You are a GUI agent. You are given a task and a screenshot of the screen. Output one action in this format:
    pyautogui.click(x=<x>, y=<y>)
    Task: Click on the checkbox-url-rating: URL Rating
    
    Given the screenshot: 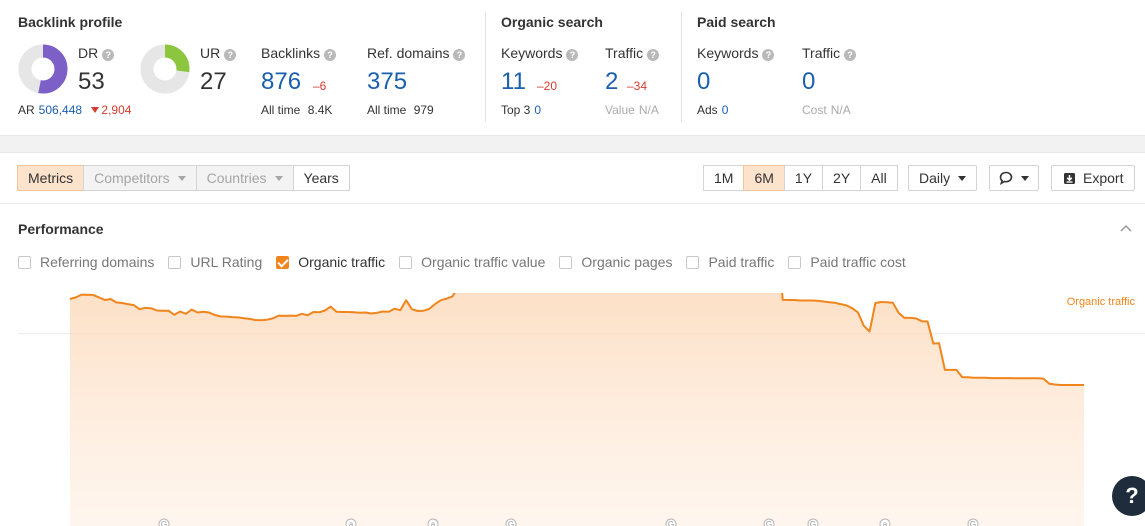 What is the action you would take?
    pyautogui.click(x=215, y=262)
    